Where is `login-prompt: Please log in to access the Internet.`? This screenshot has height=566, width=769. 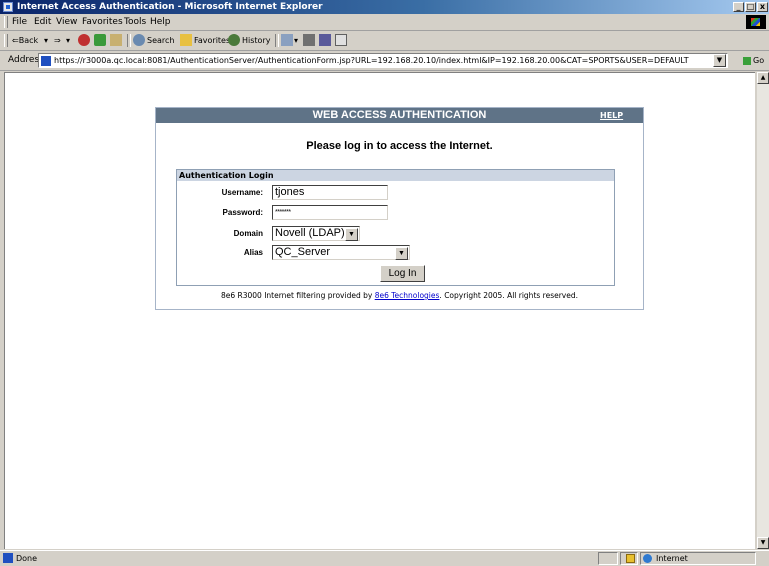 login-prompt: Please log in to access the Internet. is located at coordinates (399, 146).